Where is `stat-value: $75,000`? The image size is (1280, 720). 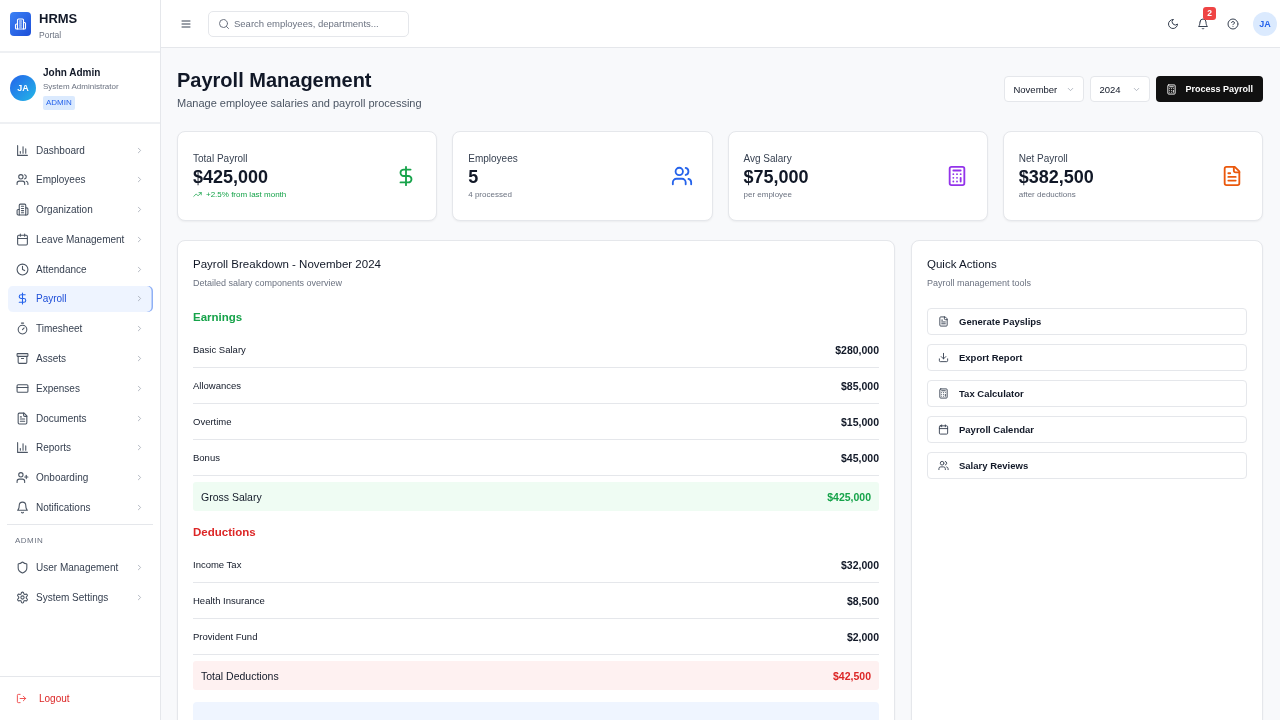 stat-value: $75,000 is located at coordinates (776, 177).